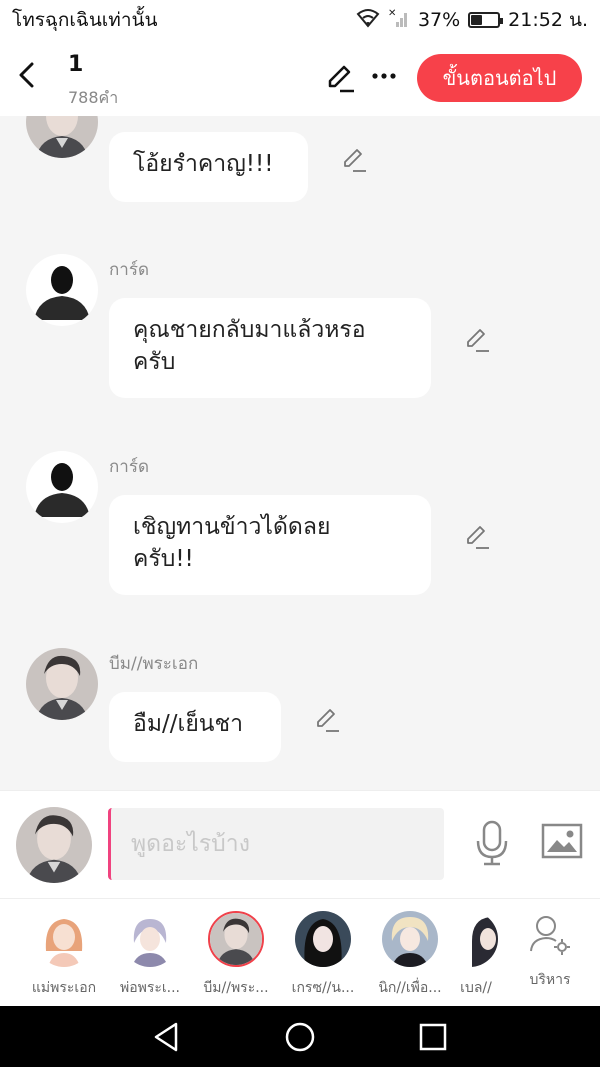 Image resolution: width=600 pixels, height=1067 pixels. I want to click on current-character-avatar, so click(54, 845).